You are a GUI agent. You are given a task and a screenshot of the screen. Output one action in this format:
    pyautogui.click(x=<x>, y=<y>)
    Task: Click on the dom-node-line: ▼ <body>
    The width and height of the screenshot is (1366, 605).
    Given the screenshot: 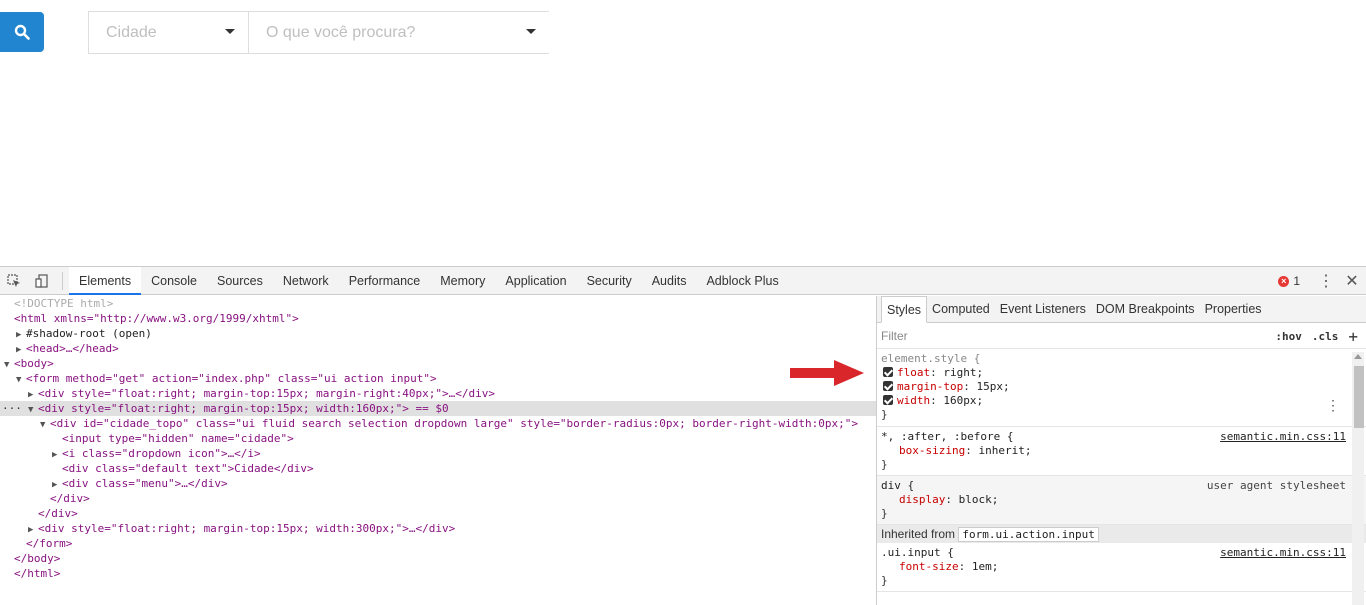 What is the action you would take?
    pyautogui.click(x=438, y=363)
    